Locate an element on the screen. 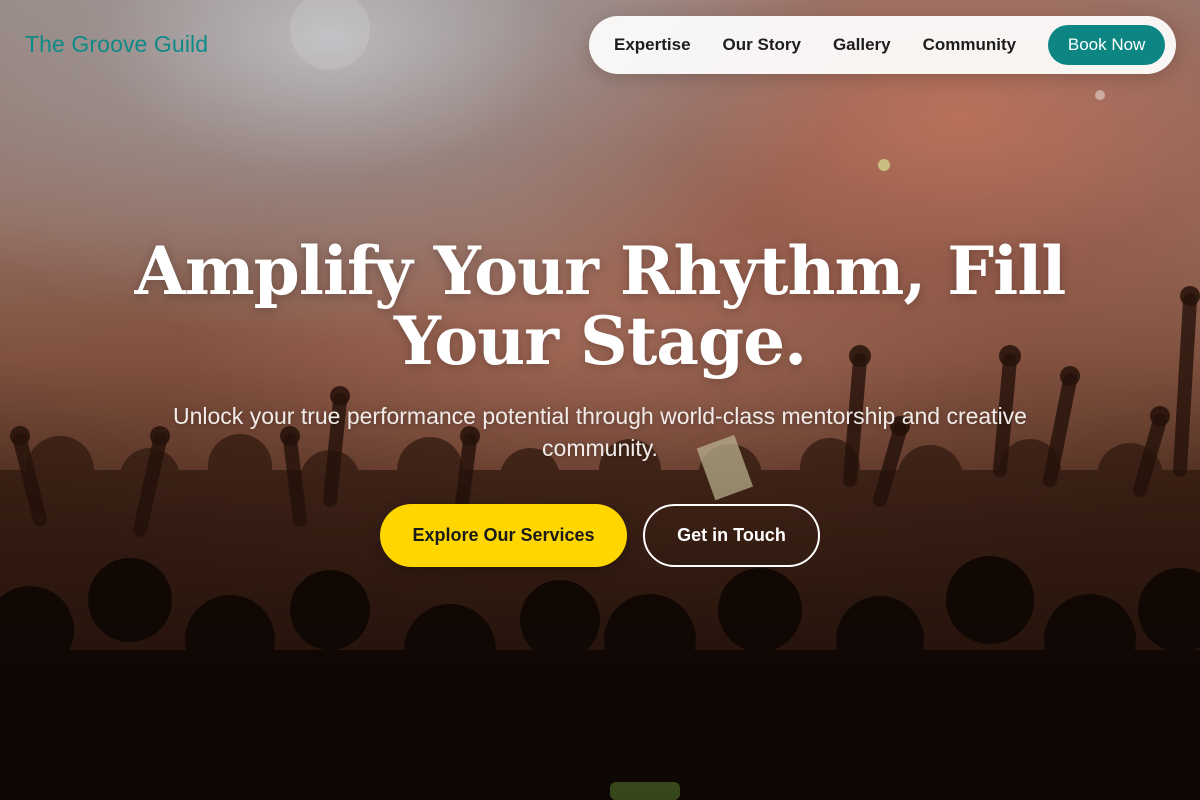 This screenshot has width=1200, height=800. hero-title: Amplify Your Rhythm, Fill Your Stage. is located at coordinates (600, 306).